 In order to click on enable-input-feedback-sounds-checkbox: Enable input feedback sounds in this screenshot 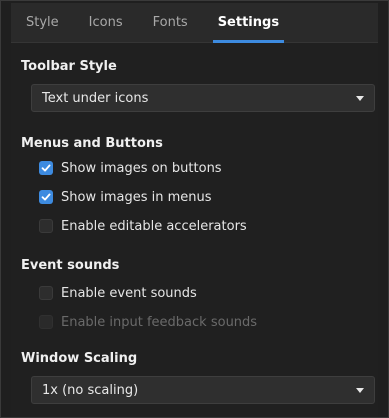, I will do `click(148, 322)`.